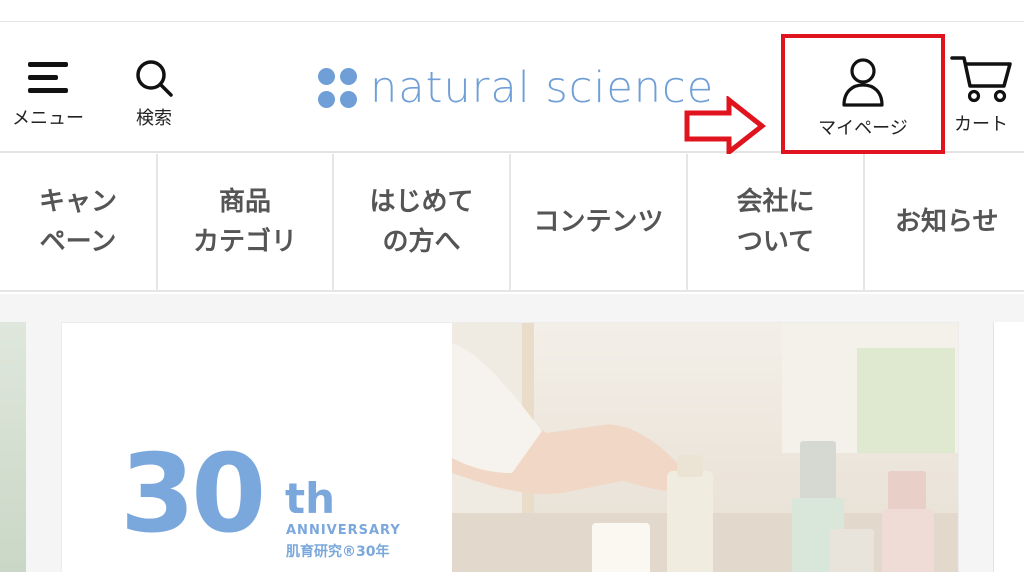  Describe the element at coordinates (863, 128) in the screenshot. I see `mypage-label: マイページ` at that location.